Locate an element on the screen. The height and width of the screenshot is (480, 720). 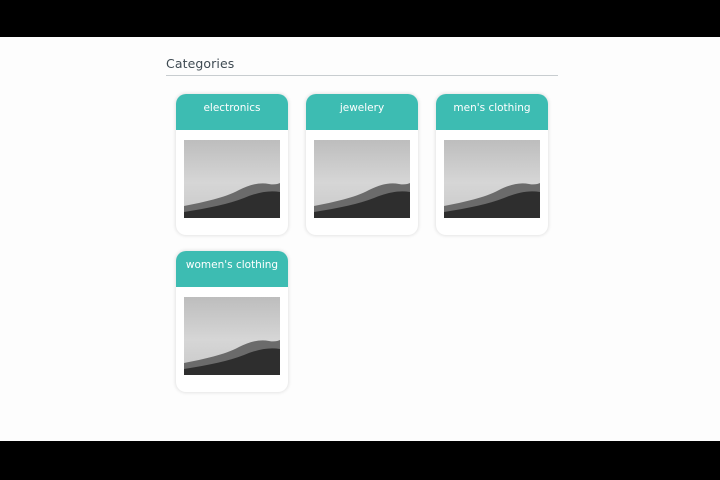
card-header: jewelery is located at coordinates (362, 112).